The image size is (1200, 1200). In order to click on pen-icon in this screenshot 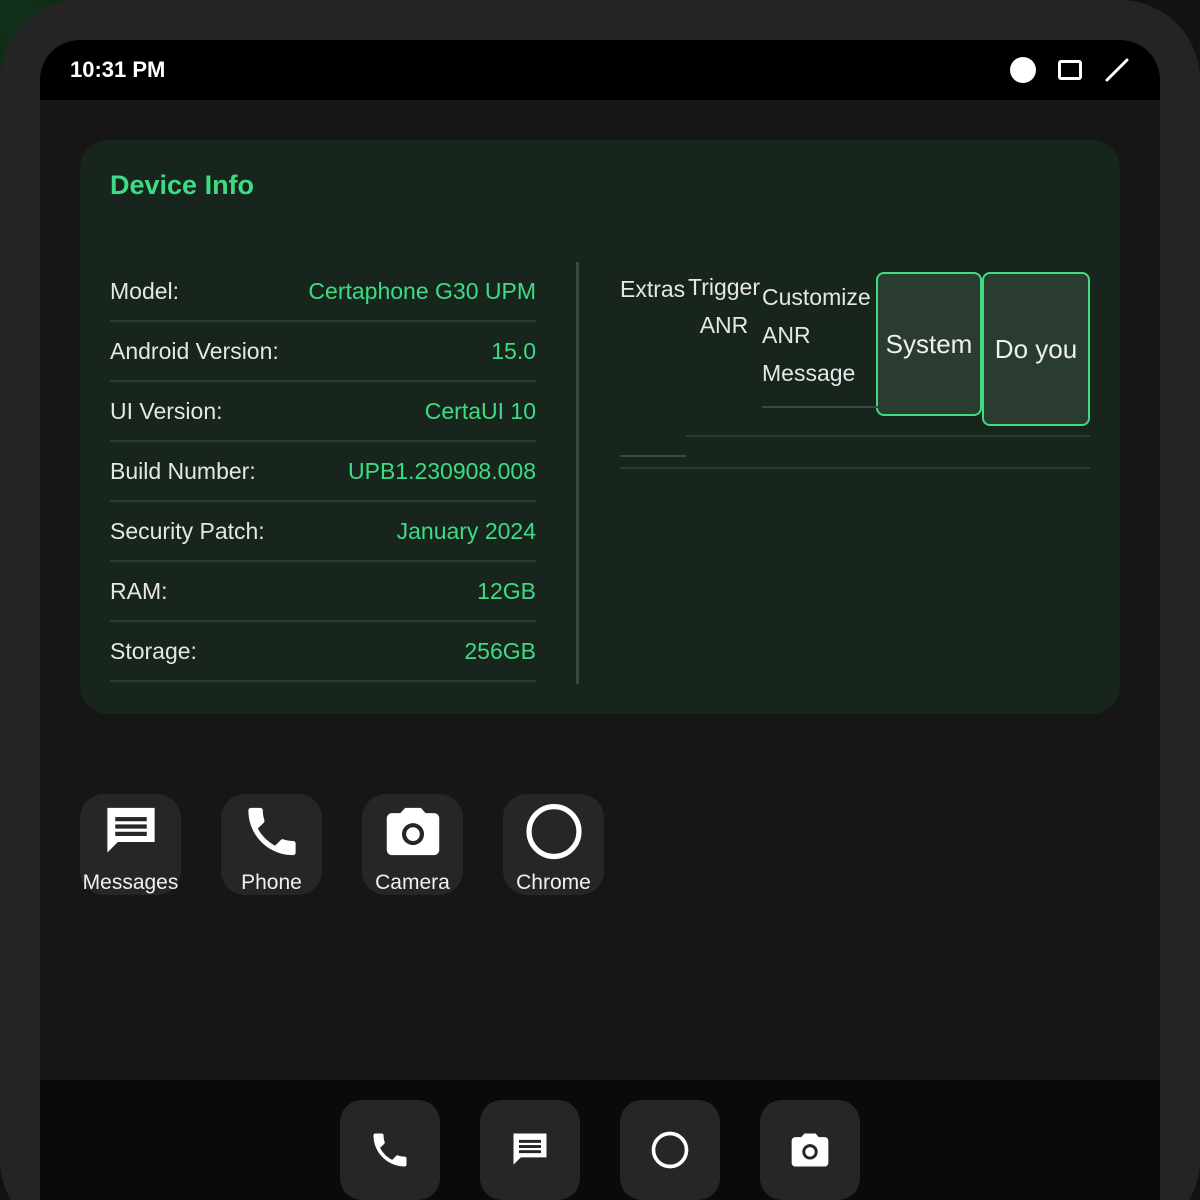, I will do `click(1117, 70)`.